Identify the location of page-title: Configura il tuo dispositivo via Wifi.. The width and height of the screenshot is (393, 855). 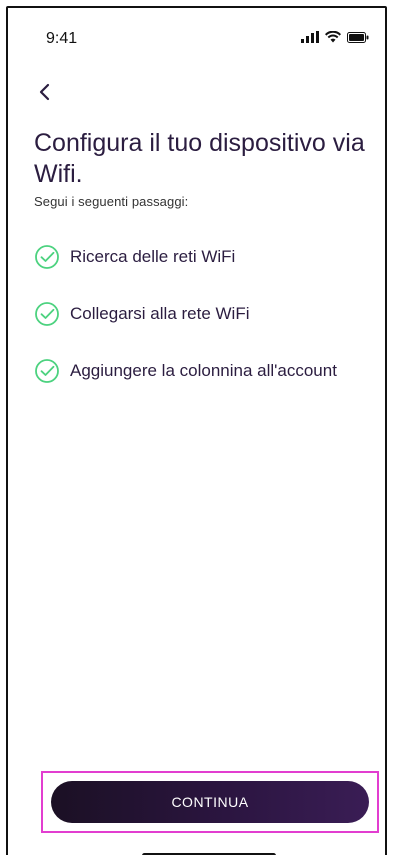
(199, 158).